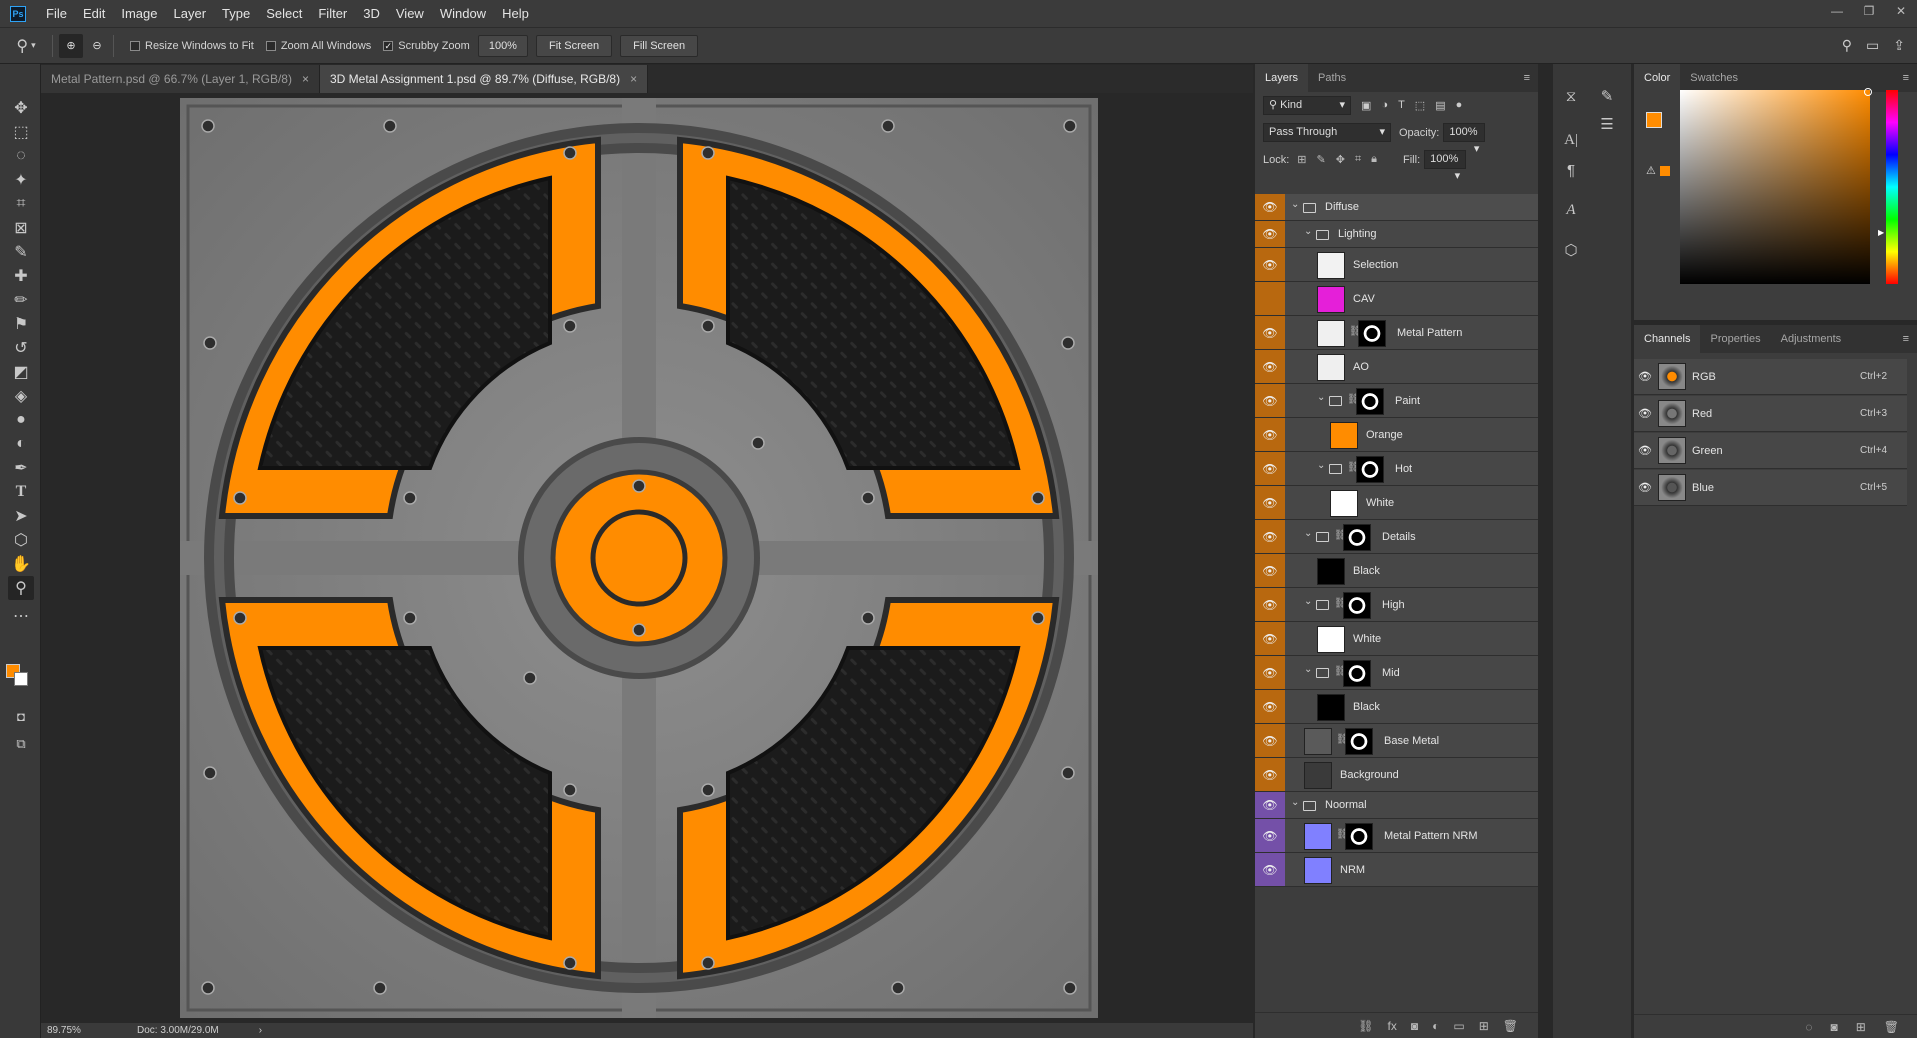  I want to click on filter-adjustment-icon: ◑, so click(1384, 105).